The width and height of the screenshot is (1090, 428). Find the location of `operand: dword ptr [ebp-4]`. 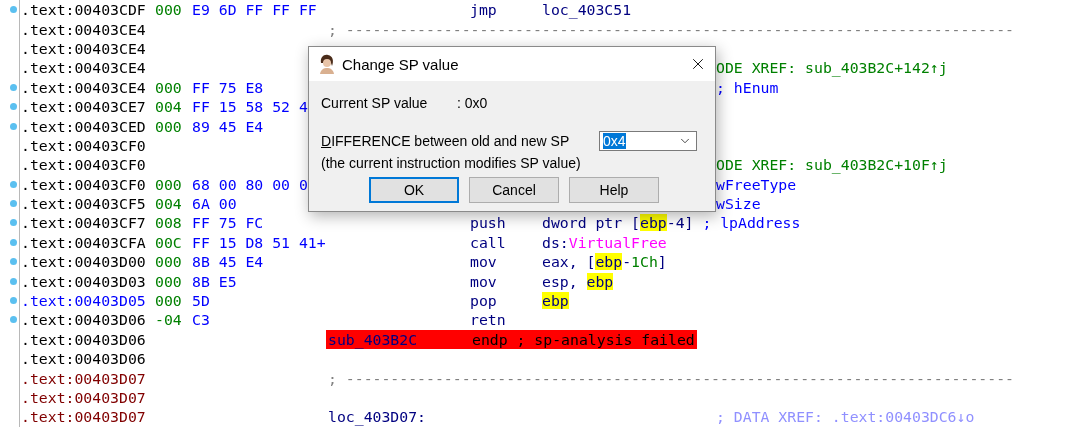

operand: dword ptr [ebp-4] is located at coordinates (618, 223).